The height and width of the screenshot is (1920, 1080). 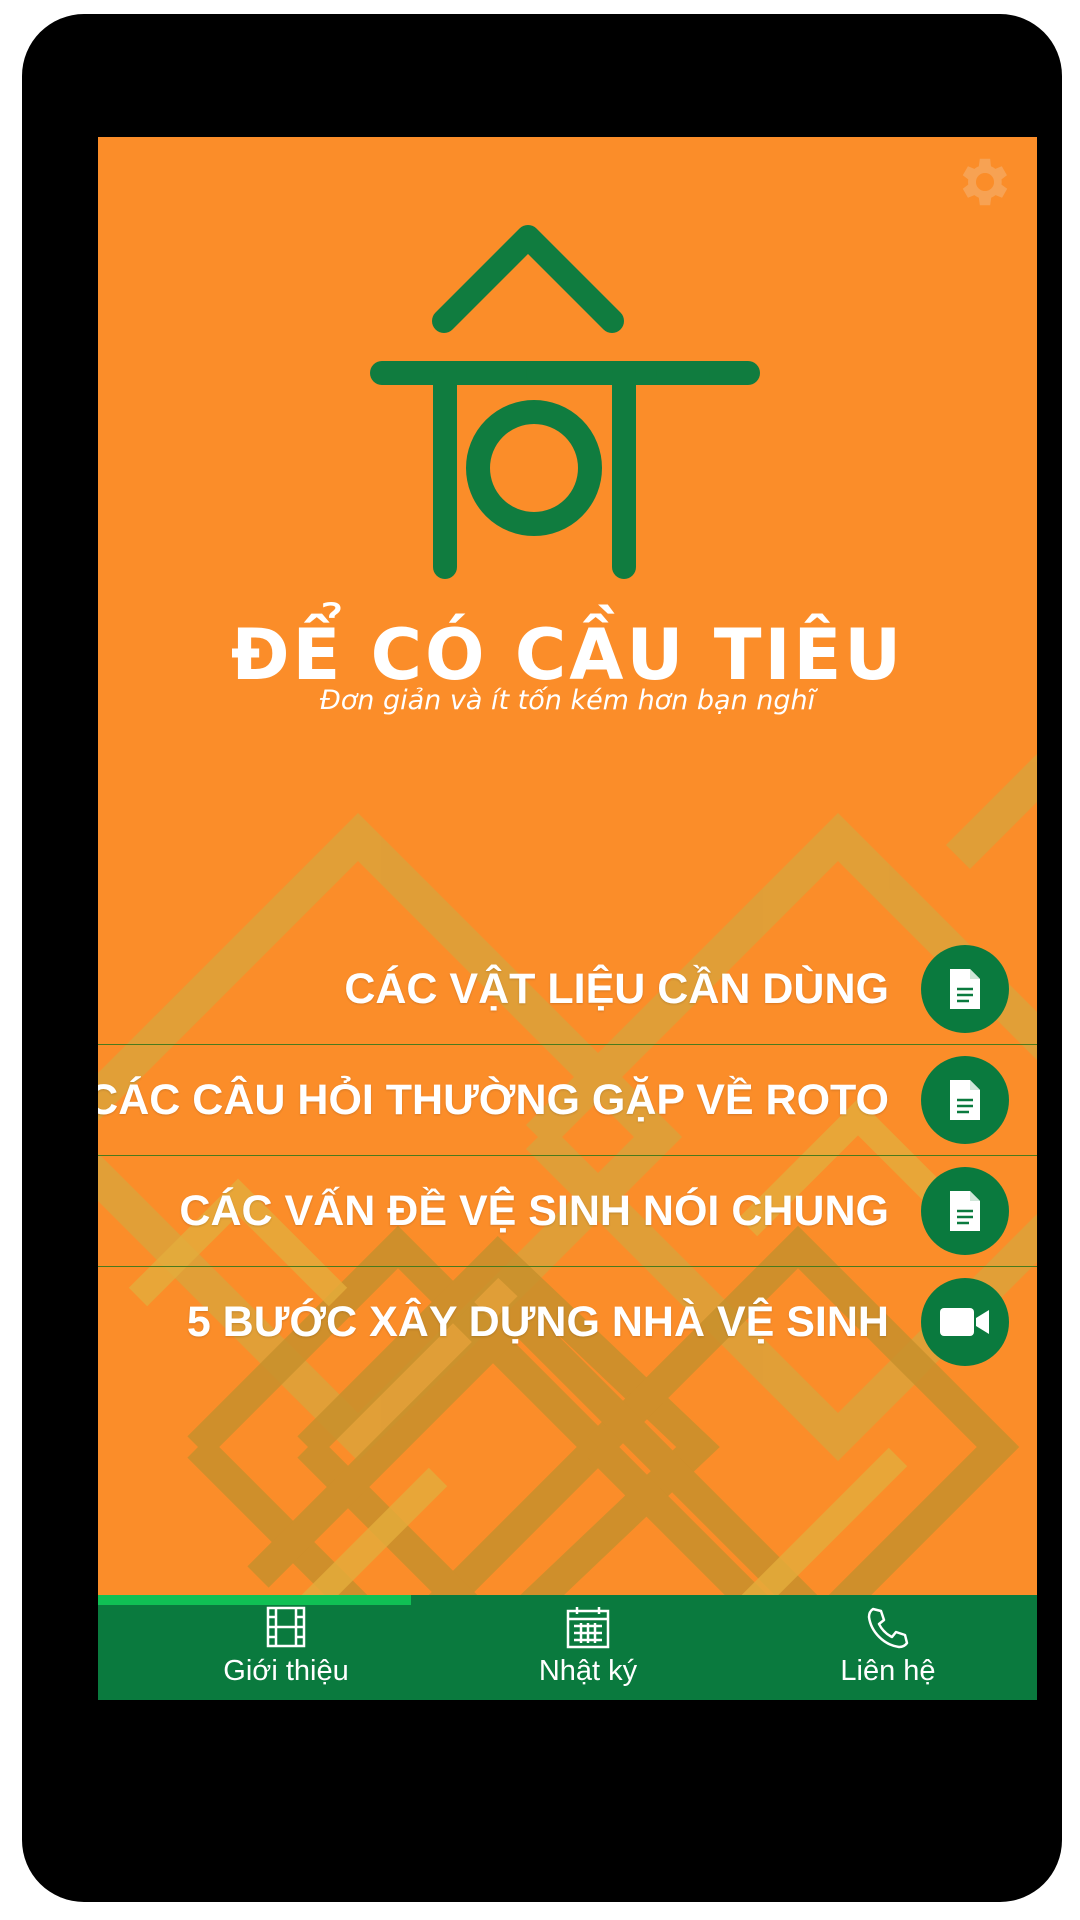 What do you see at coordinates (588, 1671) in the screenshot?
I see `tab-label: Nhật ký` at bounding box center [588, 1671].